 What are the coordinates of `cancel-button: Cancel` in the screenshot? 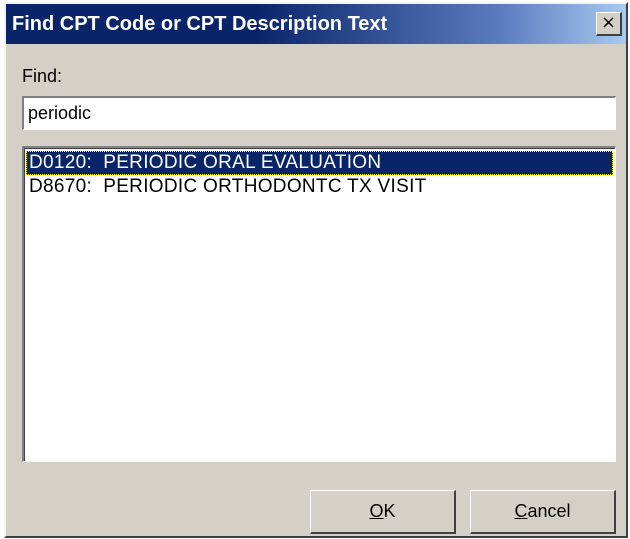 It's located at (543, 512).